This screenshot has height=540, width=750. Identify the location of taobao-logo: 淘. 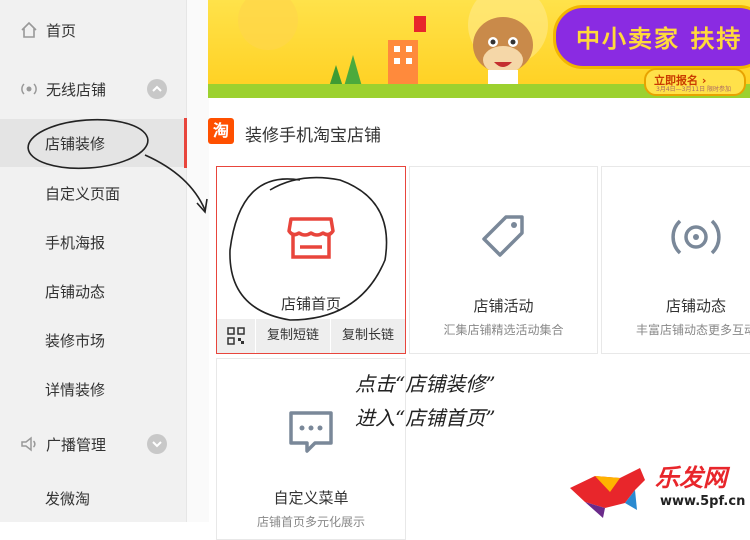
(221, 131).